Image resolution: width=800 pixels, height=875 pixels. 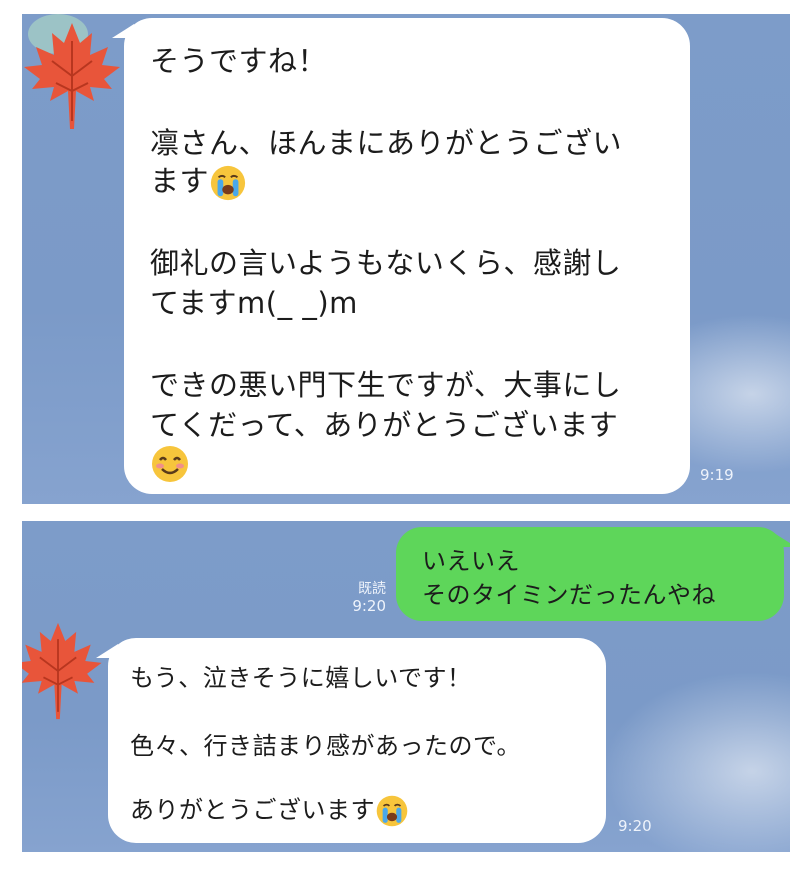 I want to click on smiling-face-emoji-icon, so click(x=170, y=464).